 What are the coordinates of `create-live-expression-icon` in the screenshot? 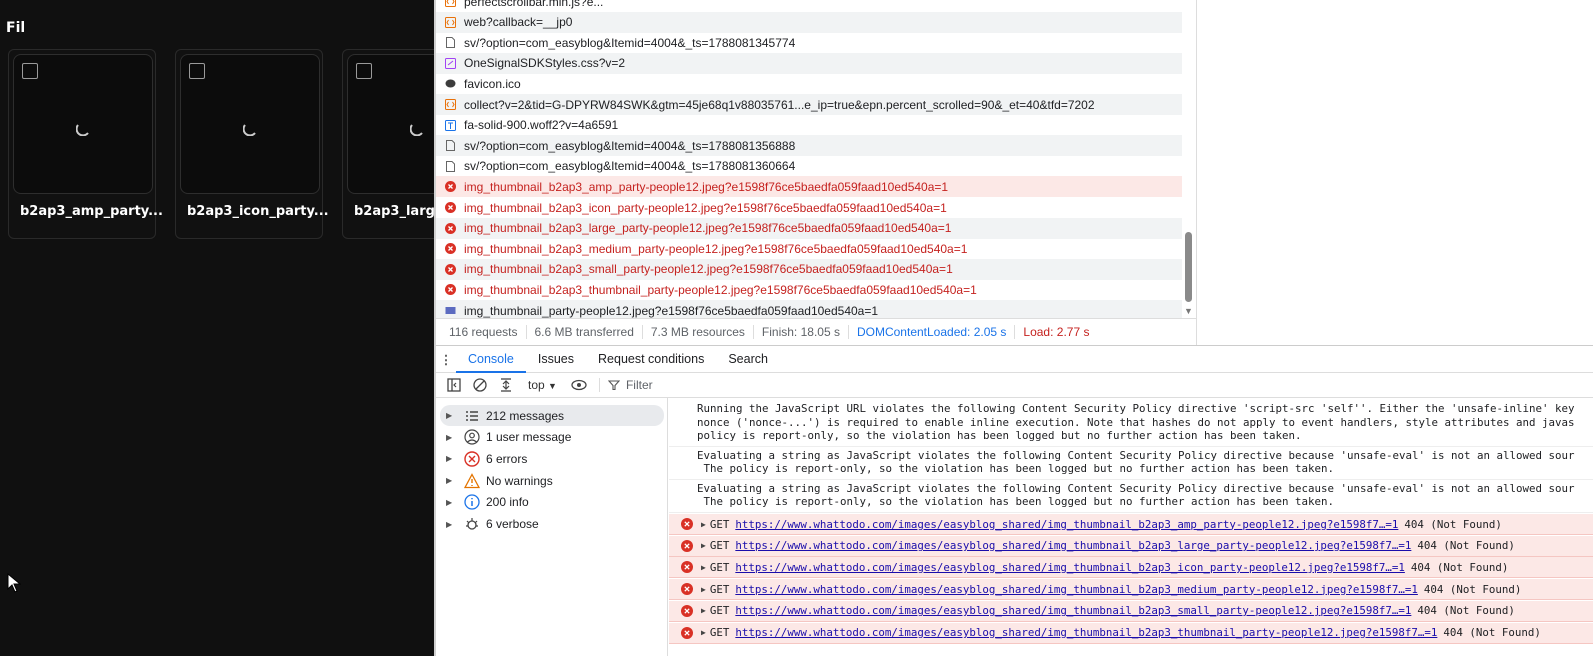 It's located at (506, 385).